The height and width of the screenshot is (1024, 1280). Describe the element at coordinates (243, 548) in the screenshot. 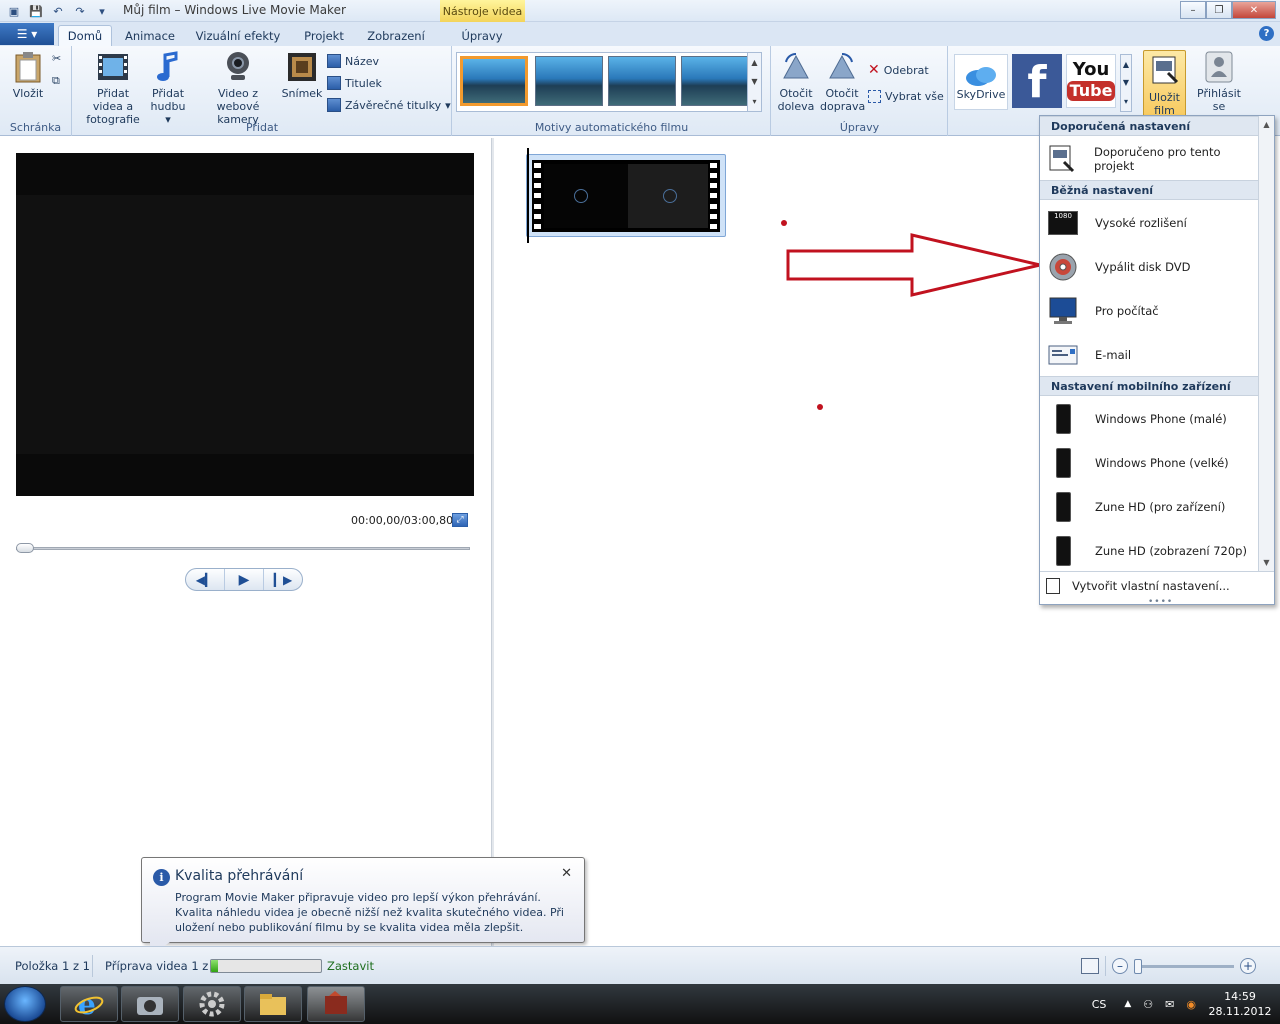

I see `seek-bar` at that location.